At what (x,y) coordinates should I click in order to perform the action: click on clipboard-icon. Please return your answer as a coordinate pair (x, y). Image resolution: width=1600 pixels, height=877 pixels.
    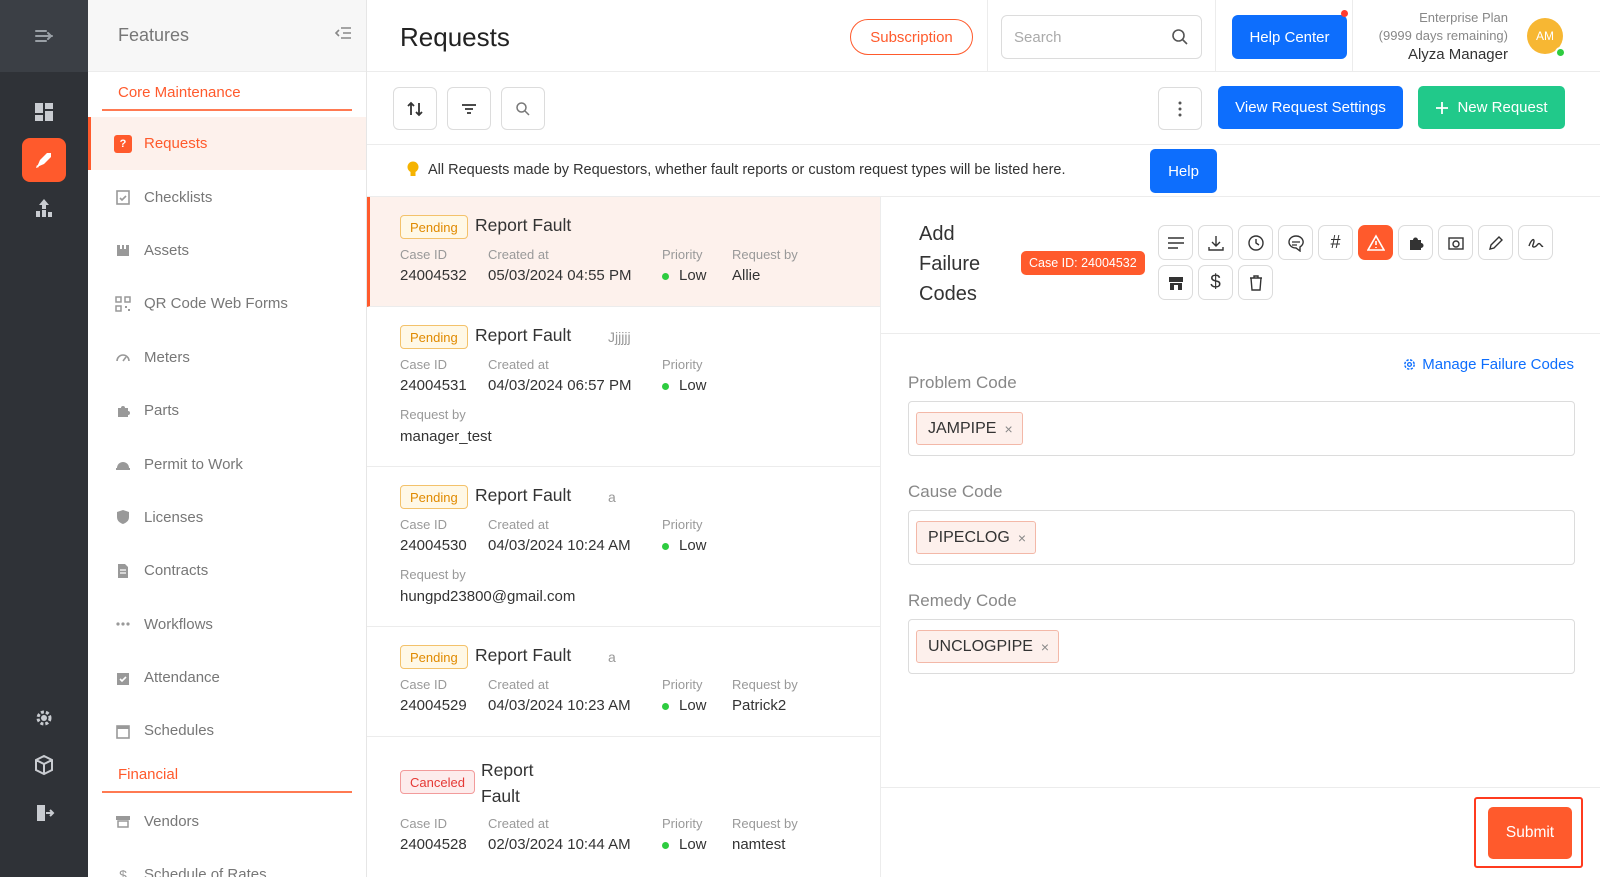
    Looking at the image, I should click on (123, 197).